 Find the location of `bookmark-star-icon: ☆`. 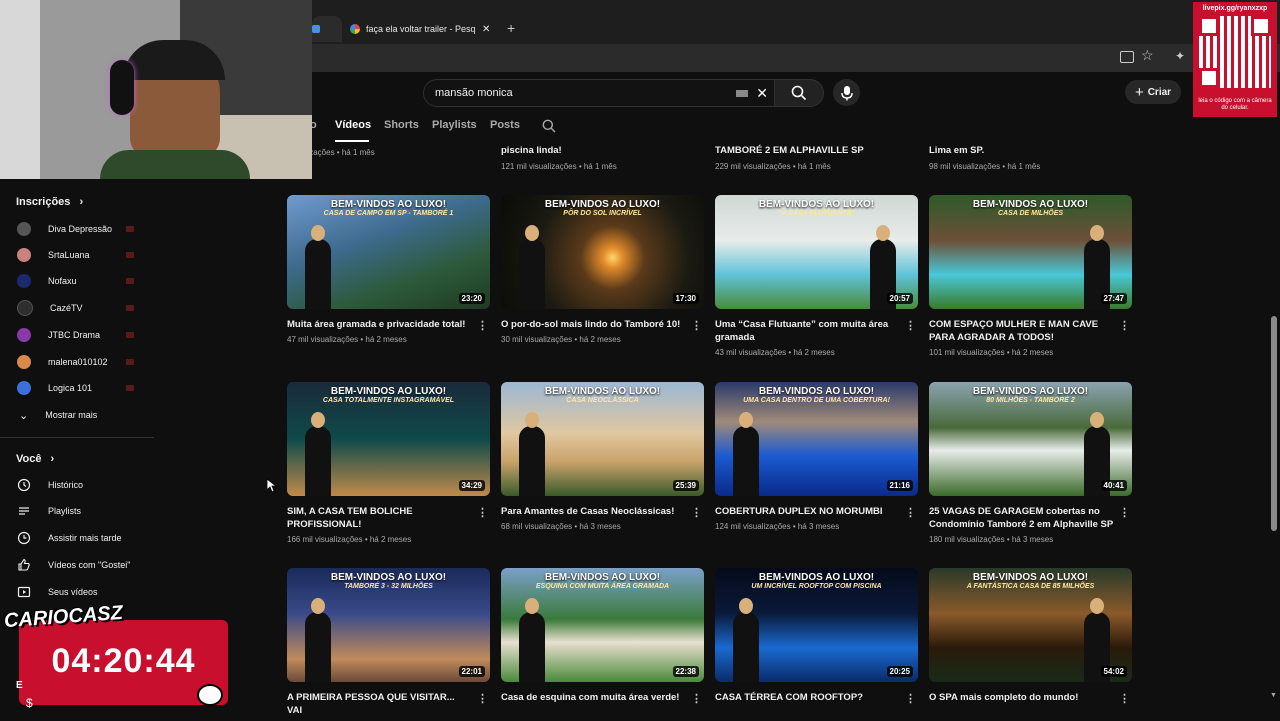

bookmark-star-icon: ☆ is located at coordinates (1147, 55).